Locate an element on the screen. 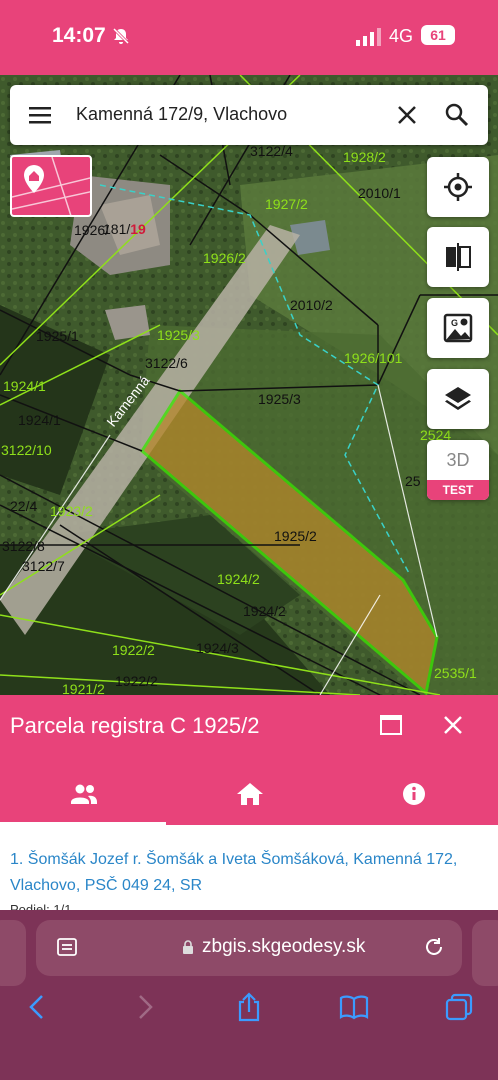  mute-bell-icon is located at coordinates (121, 38).